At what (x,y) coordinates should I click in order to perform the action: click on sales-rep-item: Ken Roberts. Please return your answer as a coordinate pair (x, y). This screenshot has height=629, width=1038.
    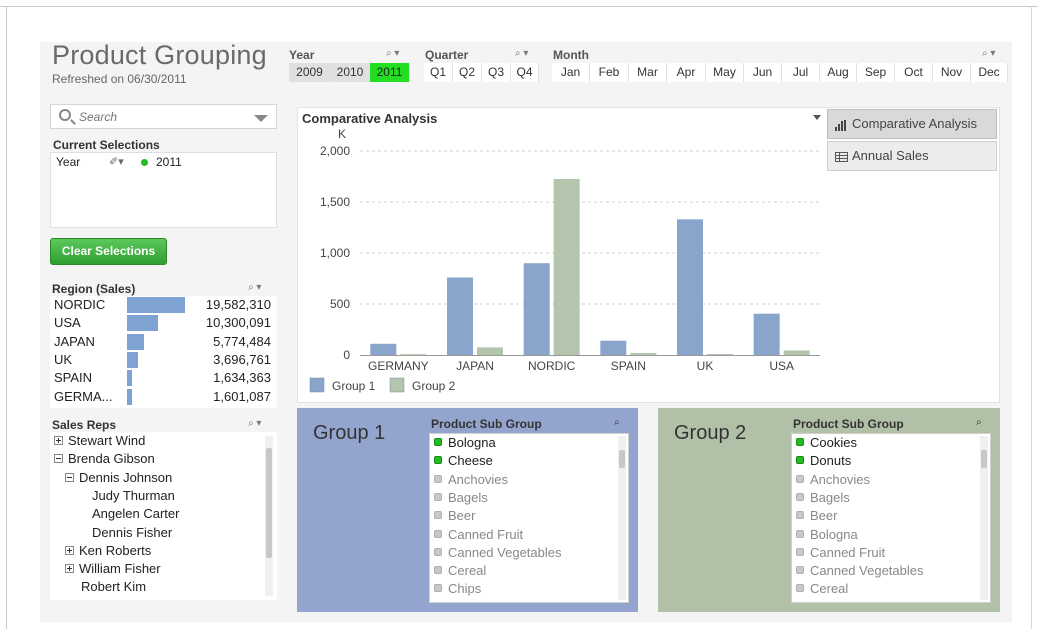
    Looking at the image, I should click on (108, 550).